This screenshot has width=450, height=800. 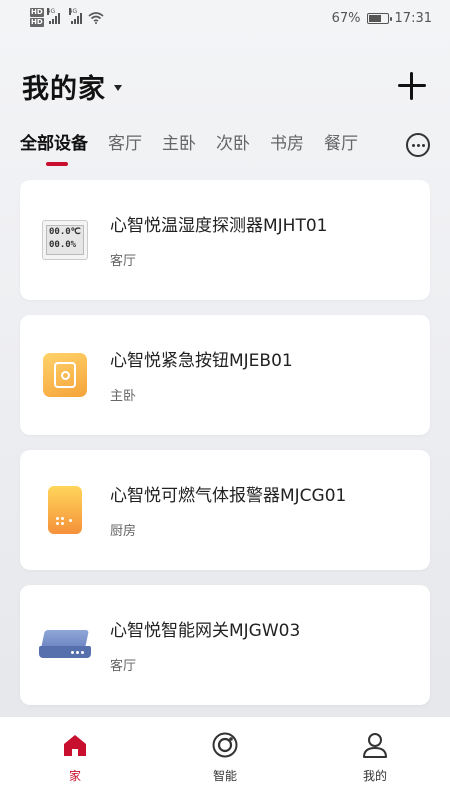 I want to click on status-left: HD HD 4G 4G, so click(x=67, y=18).